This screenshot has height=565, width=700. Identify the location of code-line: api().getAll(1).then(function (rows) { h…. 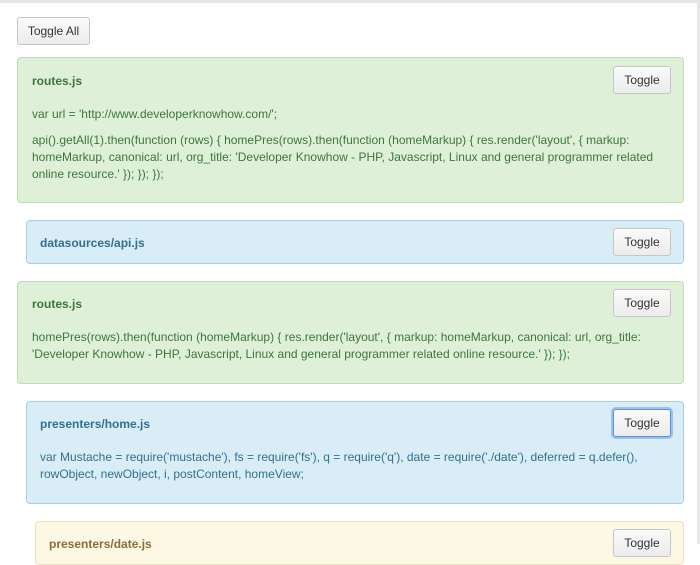
(343, 157).